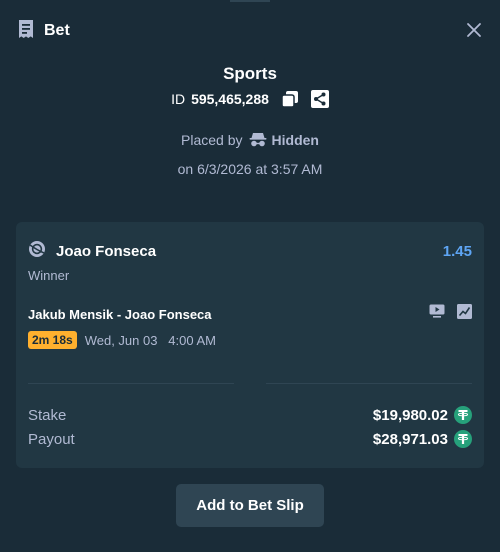 This screenshot has width=500, height=552. Describe the element at coordinates (250, 1) in the screenshot. I see `drag-handle` at that location.